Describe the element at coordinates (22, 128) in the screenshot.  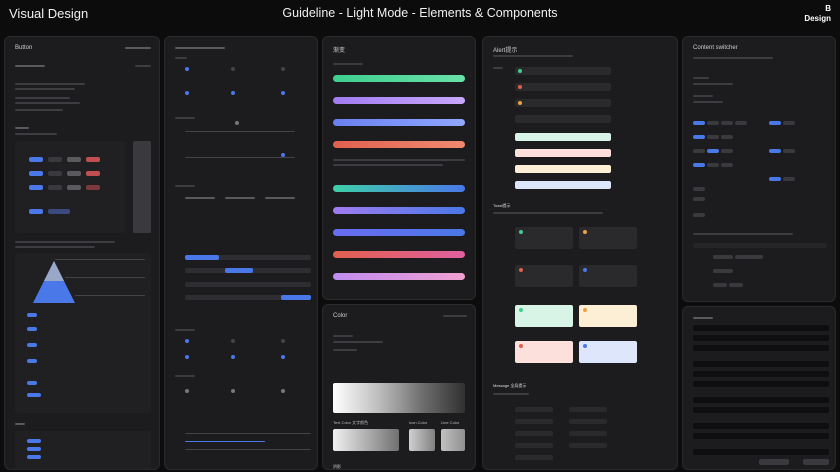
I see `button-section-label` at that location.